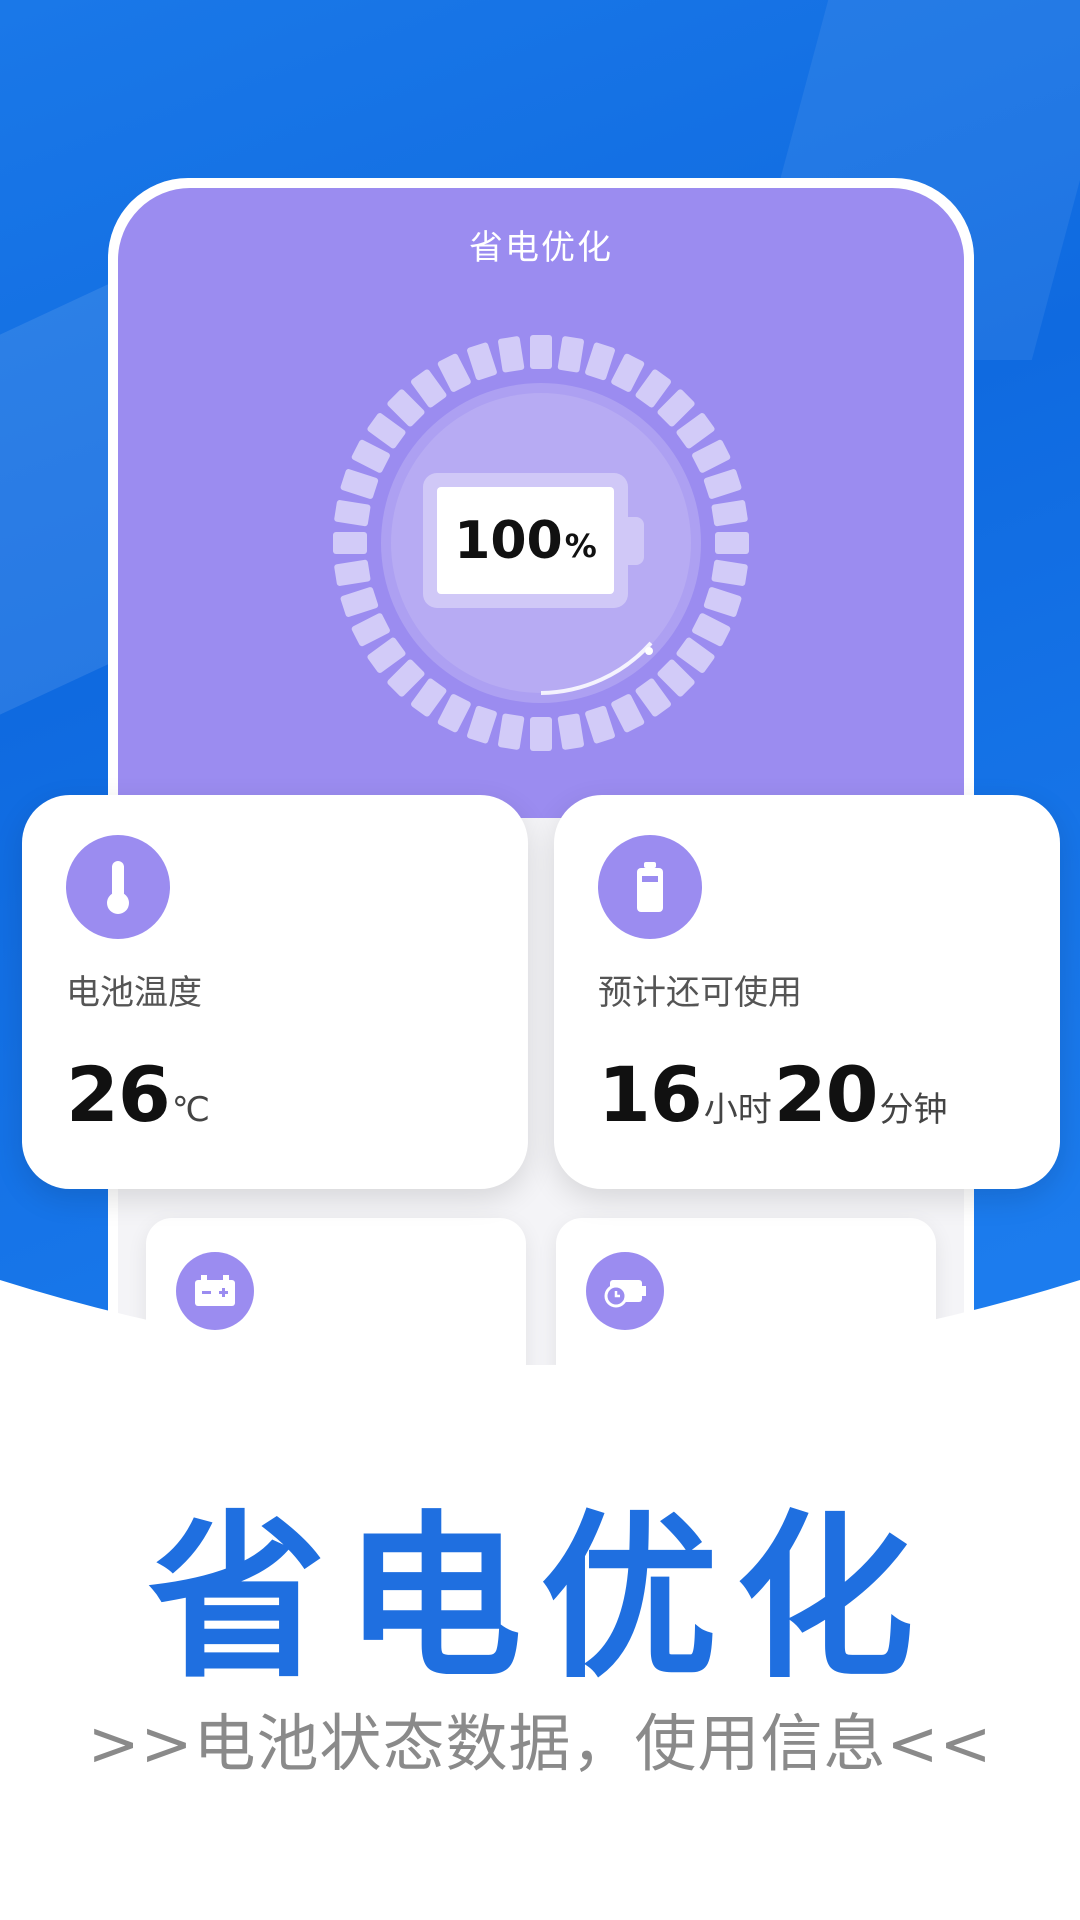 This screenshot has width=1080, height=1920. What do you see at coordinates (826, 1094) in the screenshot?
I see `remaining-minutes: 20` at bounding box center [826, 1094].